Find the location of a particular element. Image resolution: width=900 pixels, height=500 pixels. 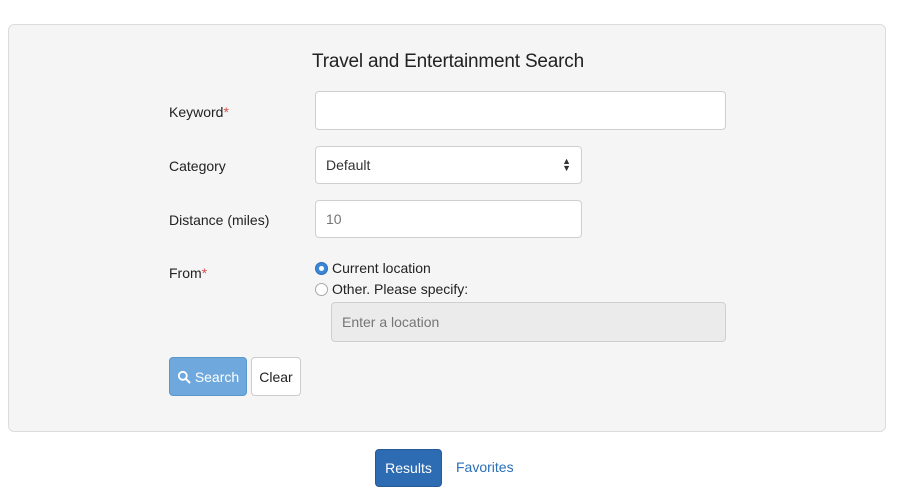

category-select: Default ▲ ▼ is located at coordinates (448, 165).